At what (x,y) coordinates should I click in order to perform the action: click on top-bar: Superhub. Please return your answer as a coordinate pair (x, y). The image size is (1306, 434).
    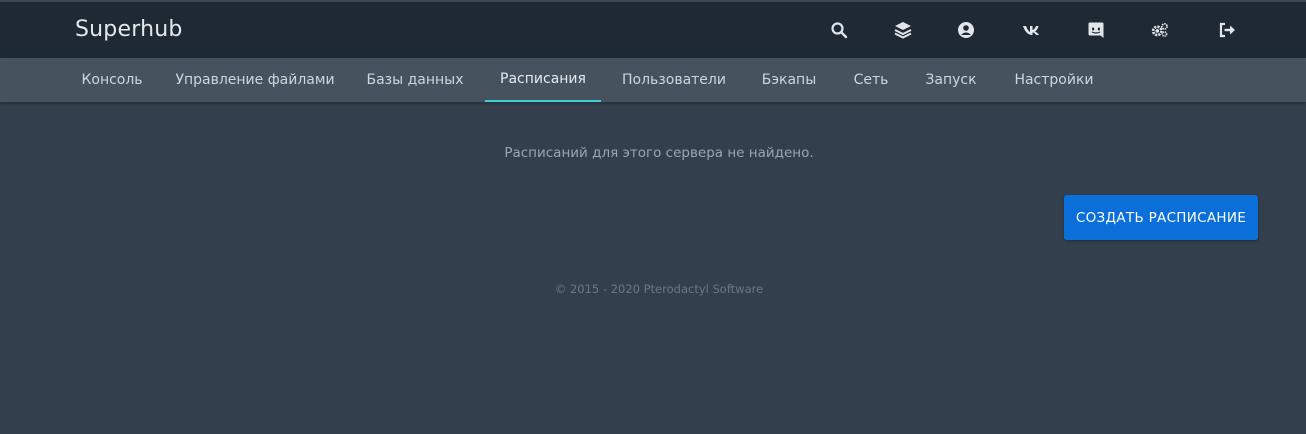
    Looking at the image, I should click on (653, 29).